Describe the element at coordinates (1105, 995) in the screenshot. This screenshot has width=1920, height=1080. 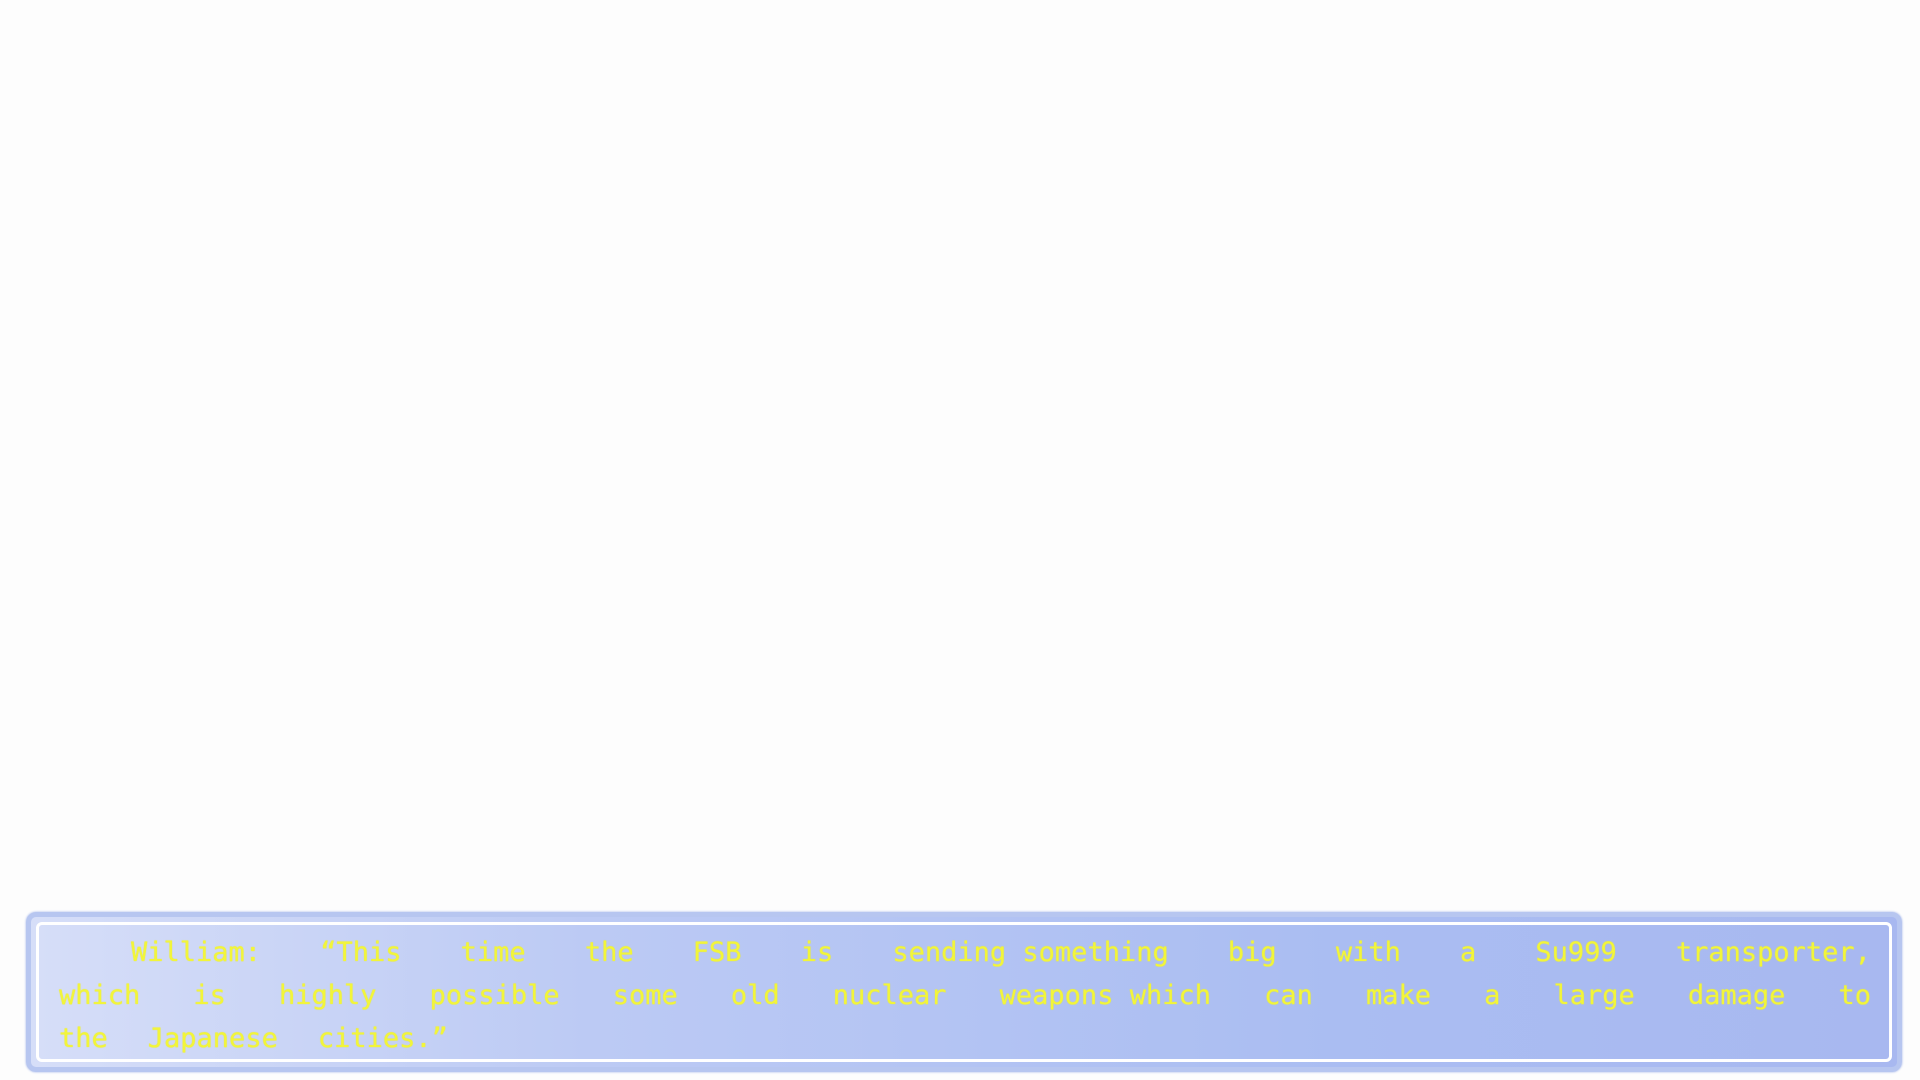
I see `dialogue-word: weapons which` at that location.